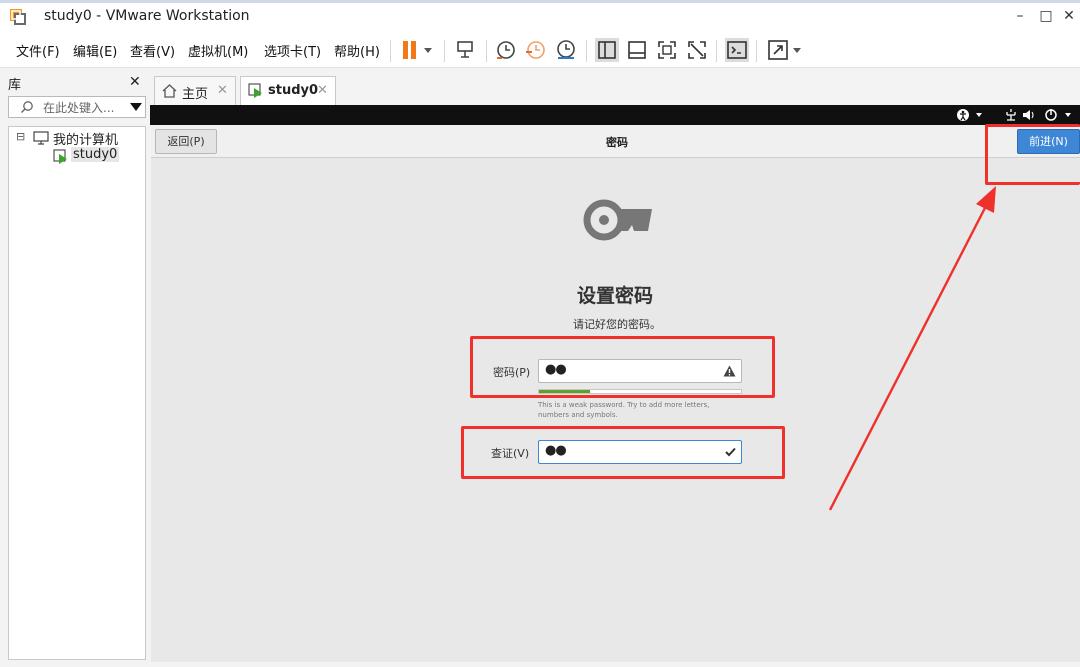 The width and height of the screenshot is (1080, 667). I want to click on annotation-box-confirm, so click(623, 452).